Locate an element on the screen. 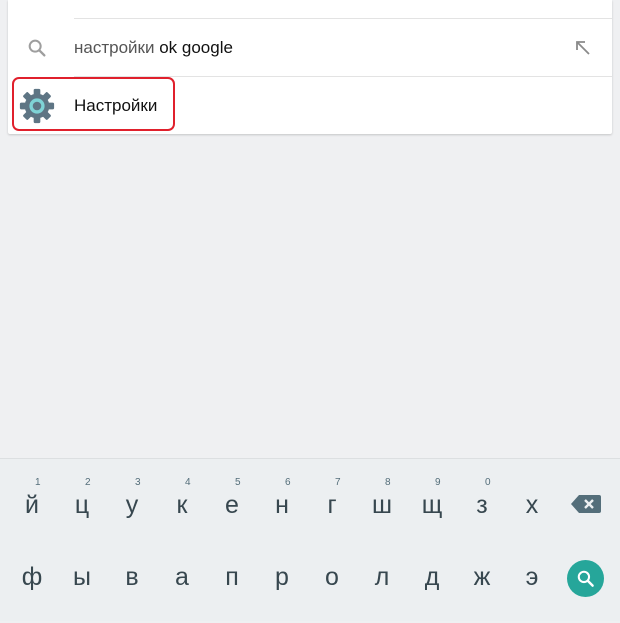 The image size is (620, 623). key-16: п is located at coordinates (232, 593).